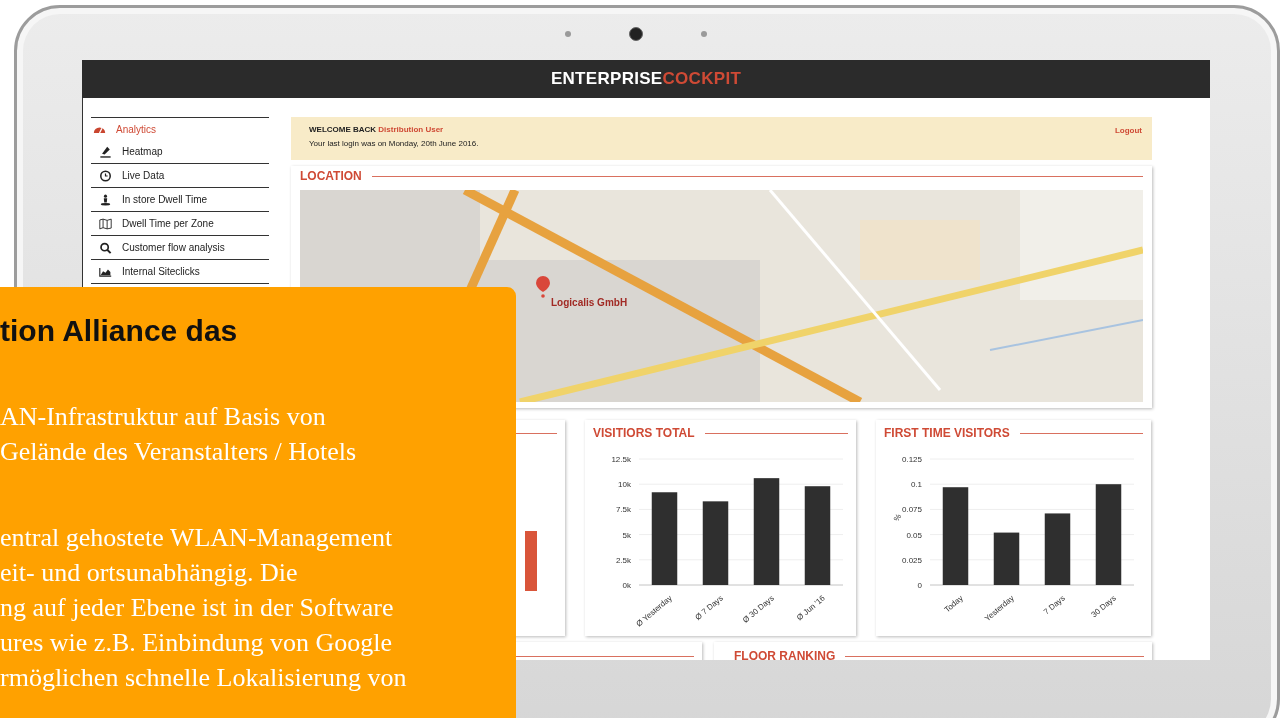 This screenshot has height=718, width=1288. What do you see at coordinates (197, 608) in the screenshot?
I see `paragraph-line: ng auf jeder Ebene ist in der Software` at bounding box center [197, 608].